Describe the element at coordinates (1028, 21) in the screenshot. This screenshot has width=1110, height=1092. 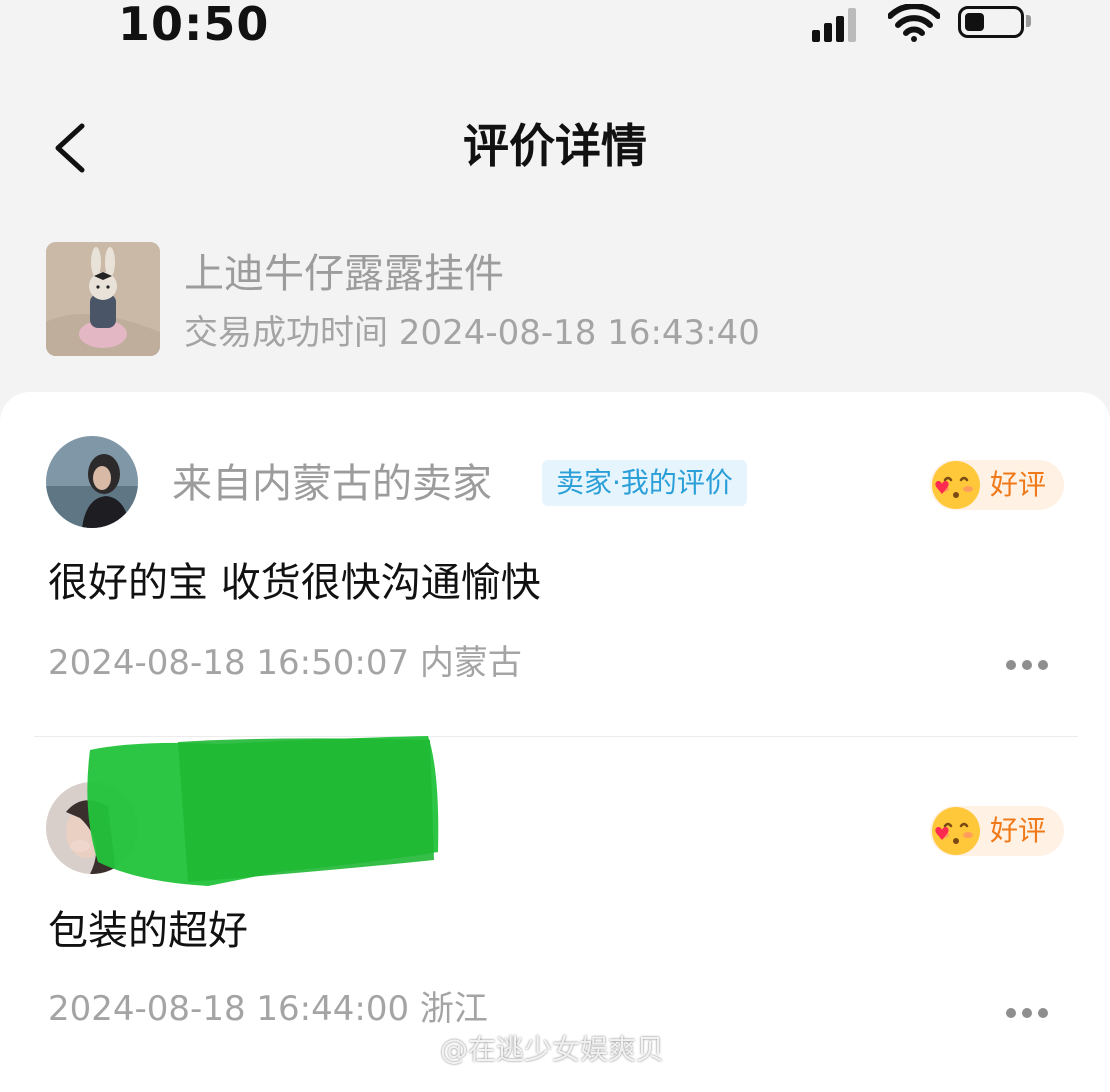
I see `battery-cap` at that location.